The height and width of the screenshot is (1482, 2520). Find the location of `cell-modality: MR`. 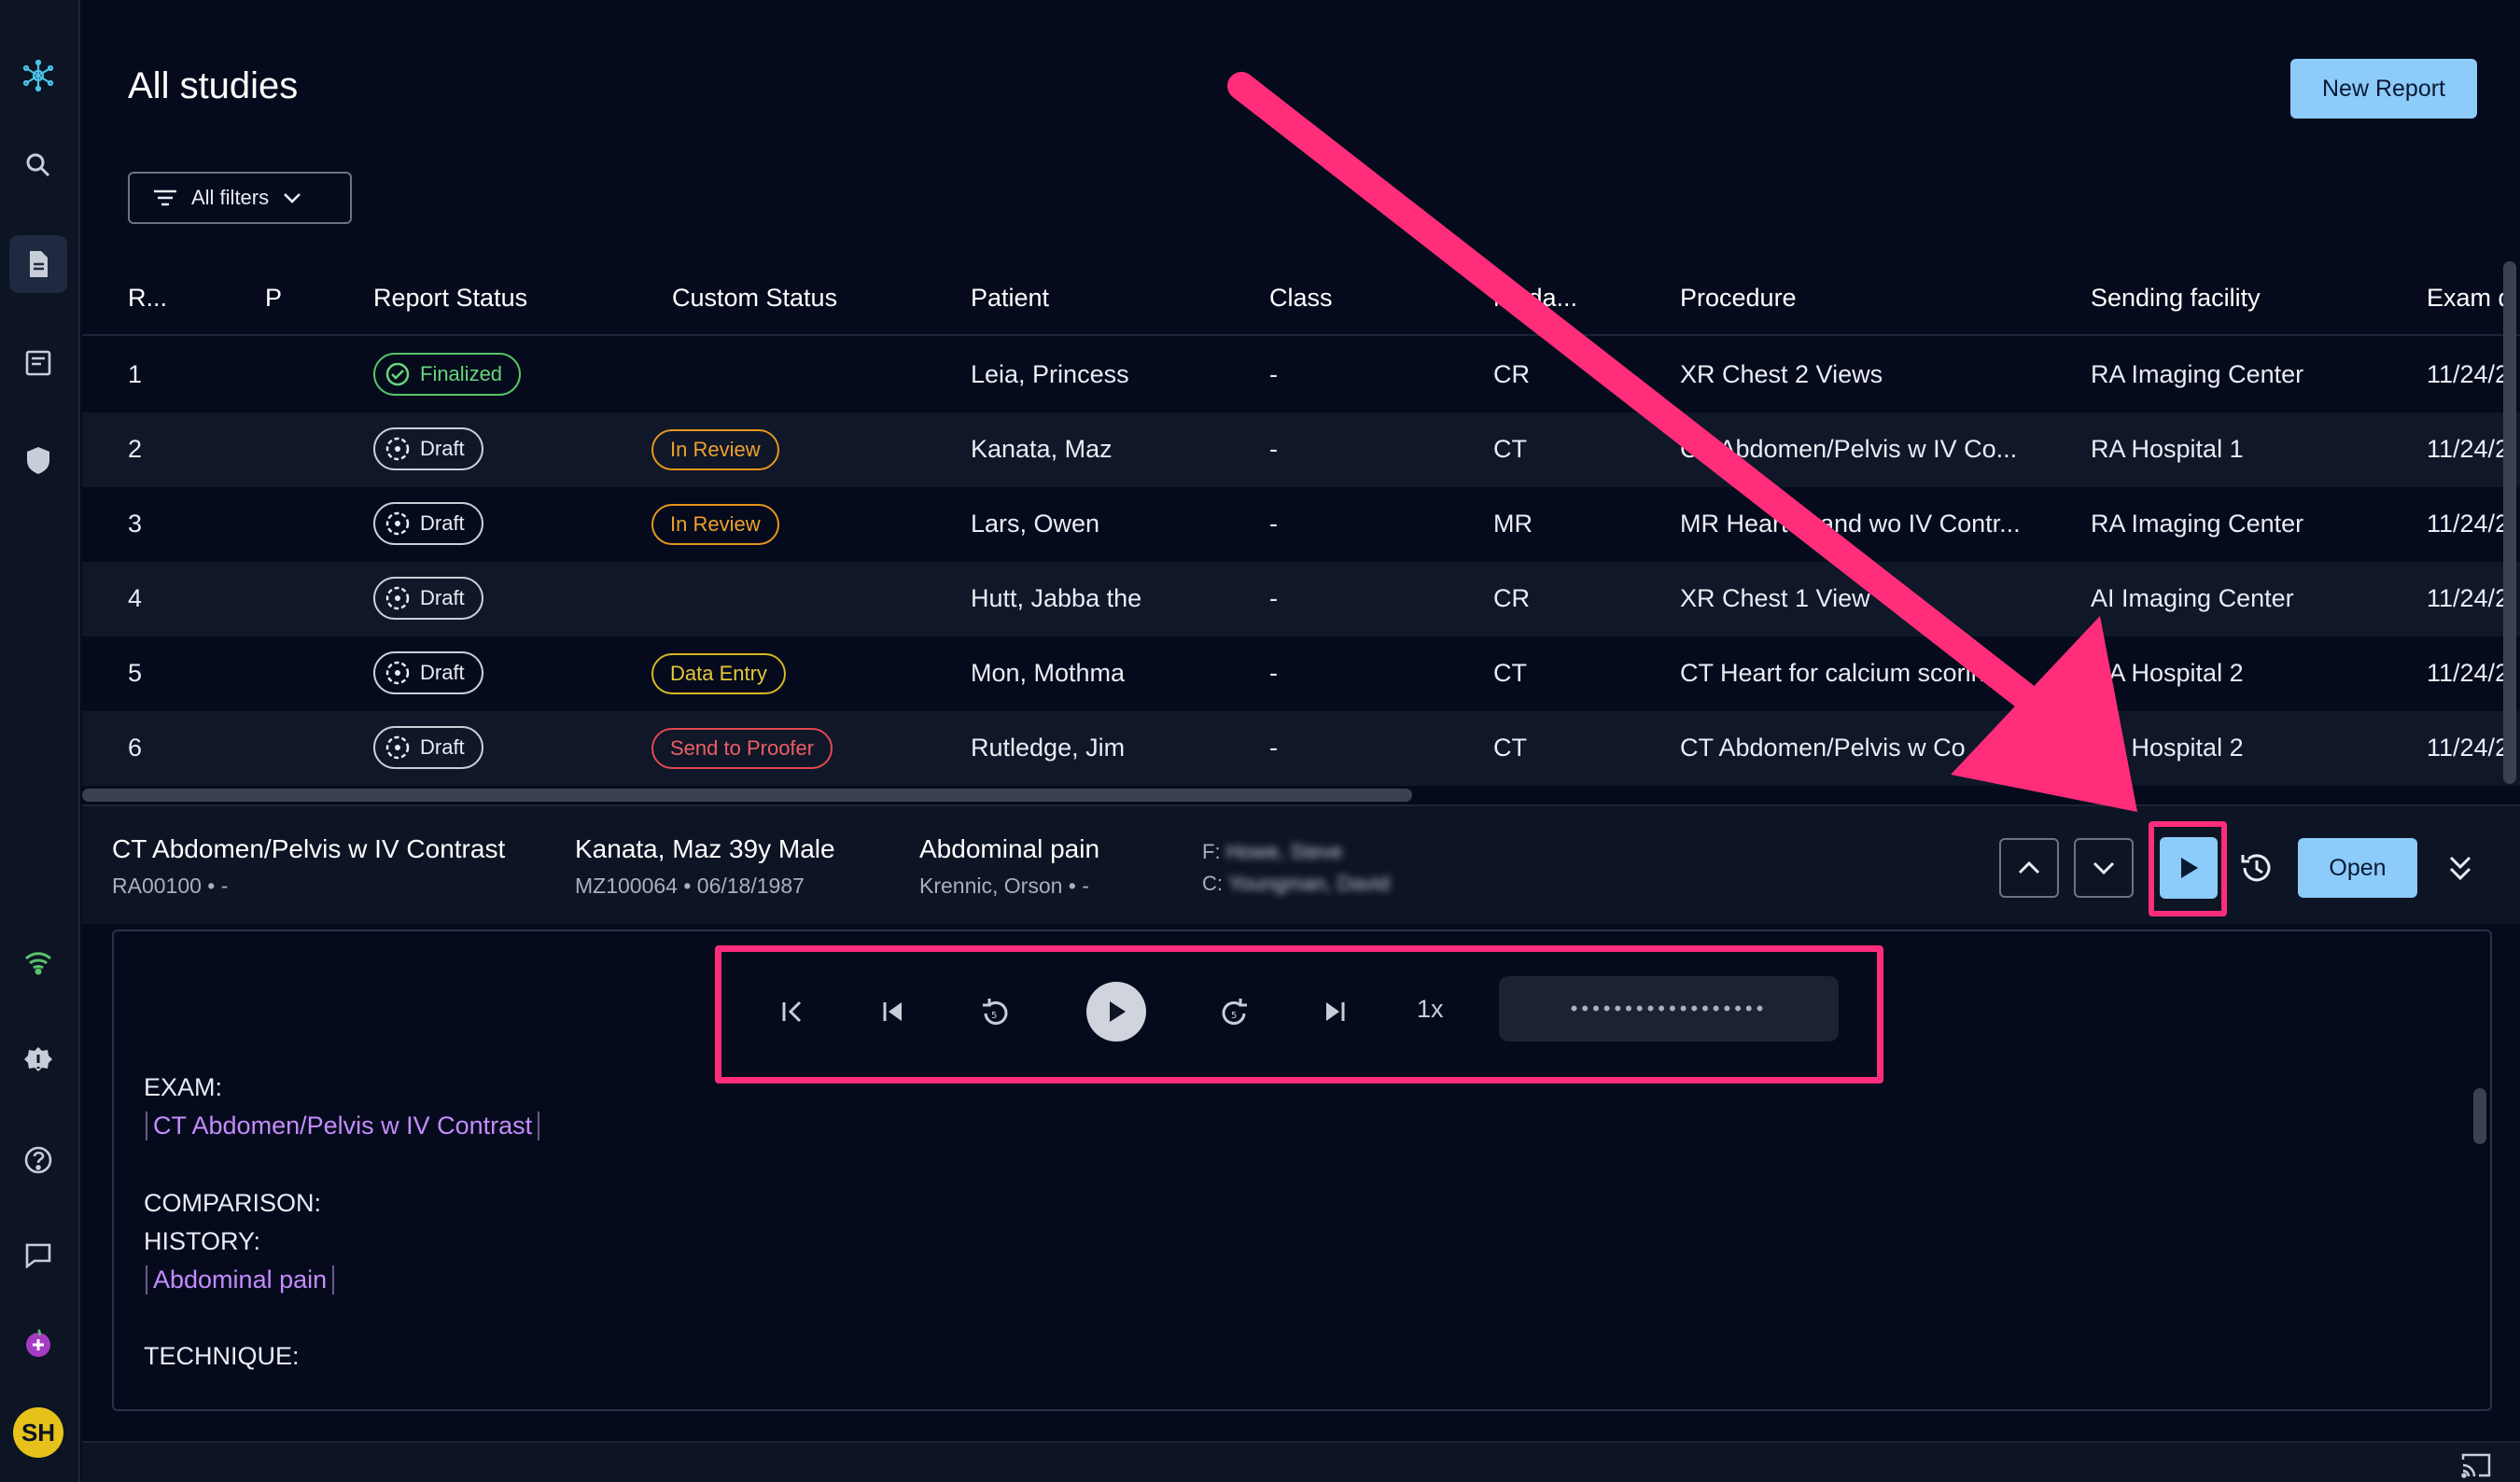

cell-modality: MR is located at coordinates (1513, 524).